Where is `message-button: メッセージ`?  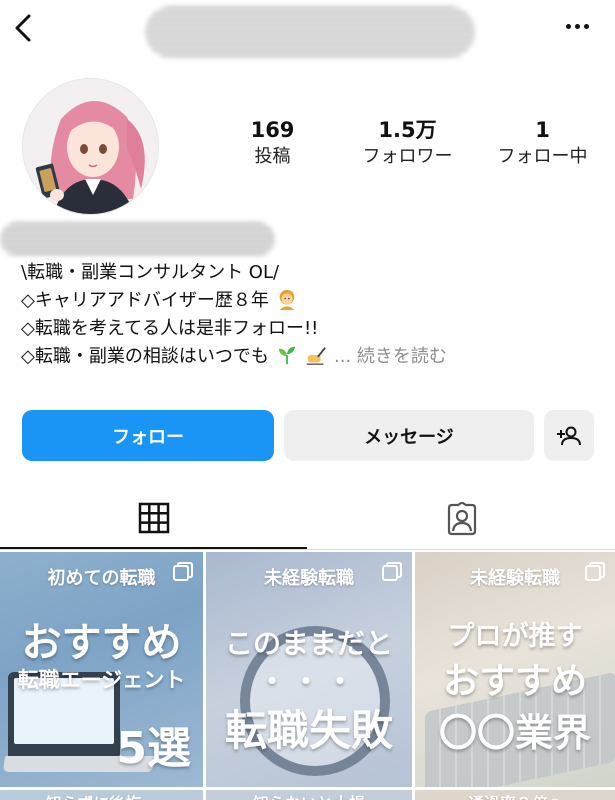
message-button: メッセージ is located at coordinates (409, 435).